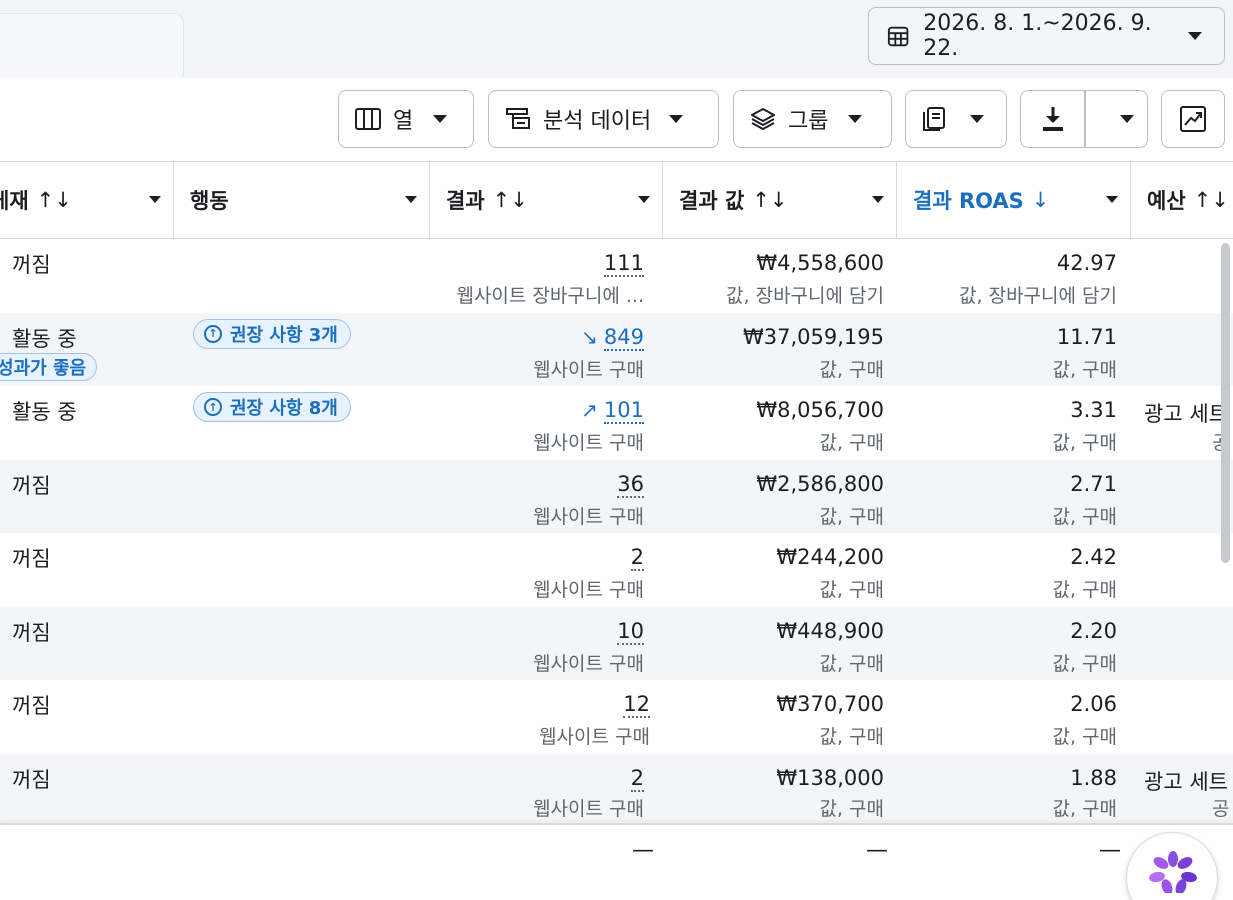 This screenshot has height=900, width=1233. What do you see at coordinates (302, 200) in the screenshot?
I see `column-header-action: 행동` at bounding box center [302, 200].